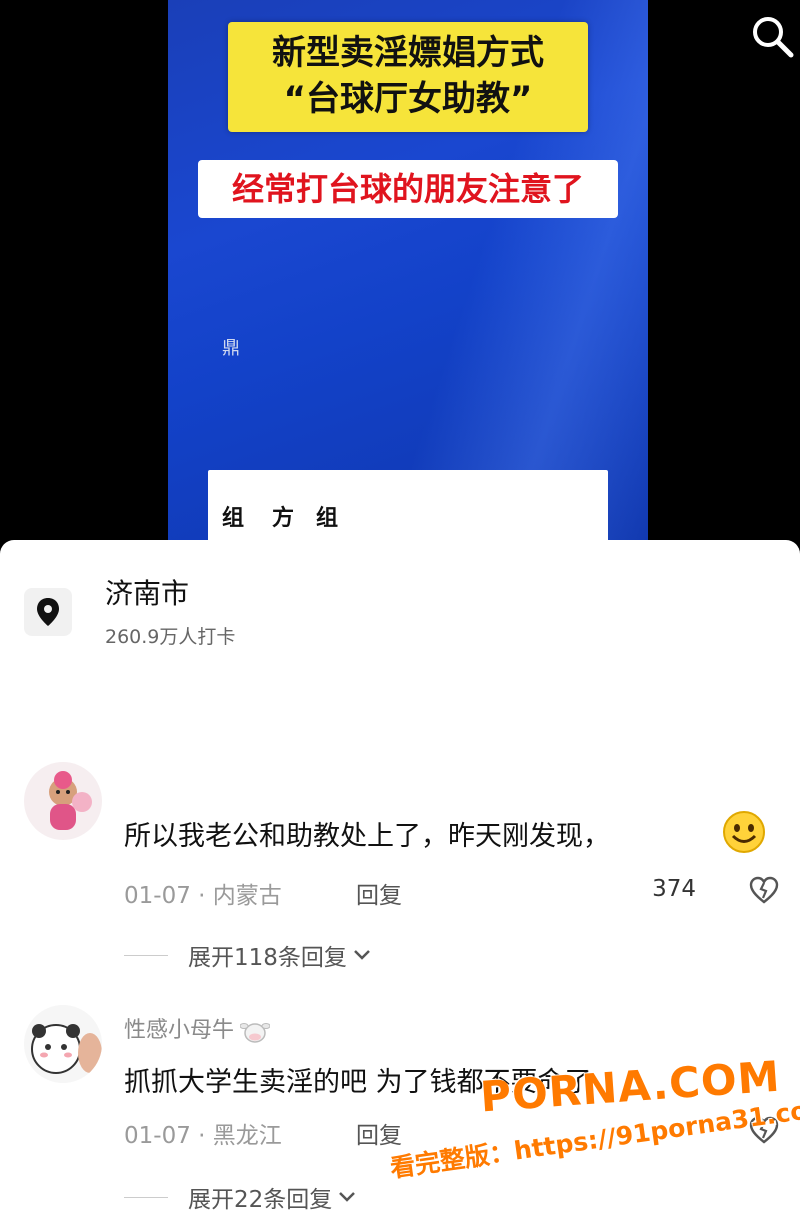  What do you see at coordinates (408, 77) in the screenshot?
I see `video-title-banner: 新型卖淫嫖娼方式 “台球厅女助教”` at bounding box center [408, 77].